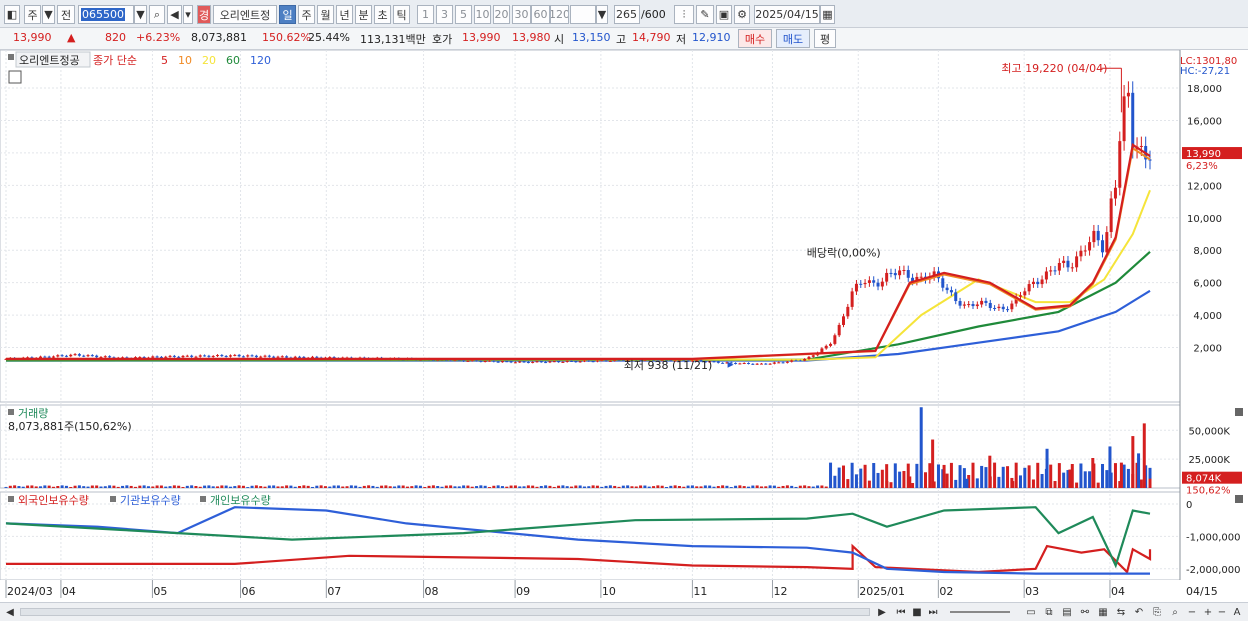 Image resolution: width=1248 pixels, height=621 pixels. I want to click on period-tab-2: 월, so click(325, 14).